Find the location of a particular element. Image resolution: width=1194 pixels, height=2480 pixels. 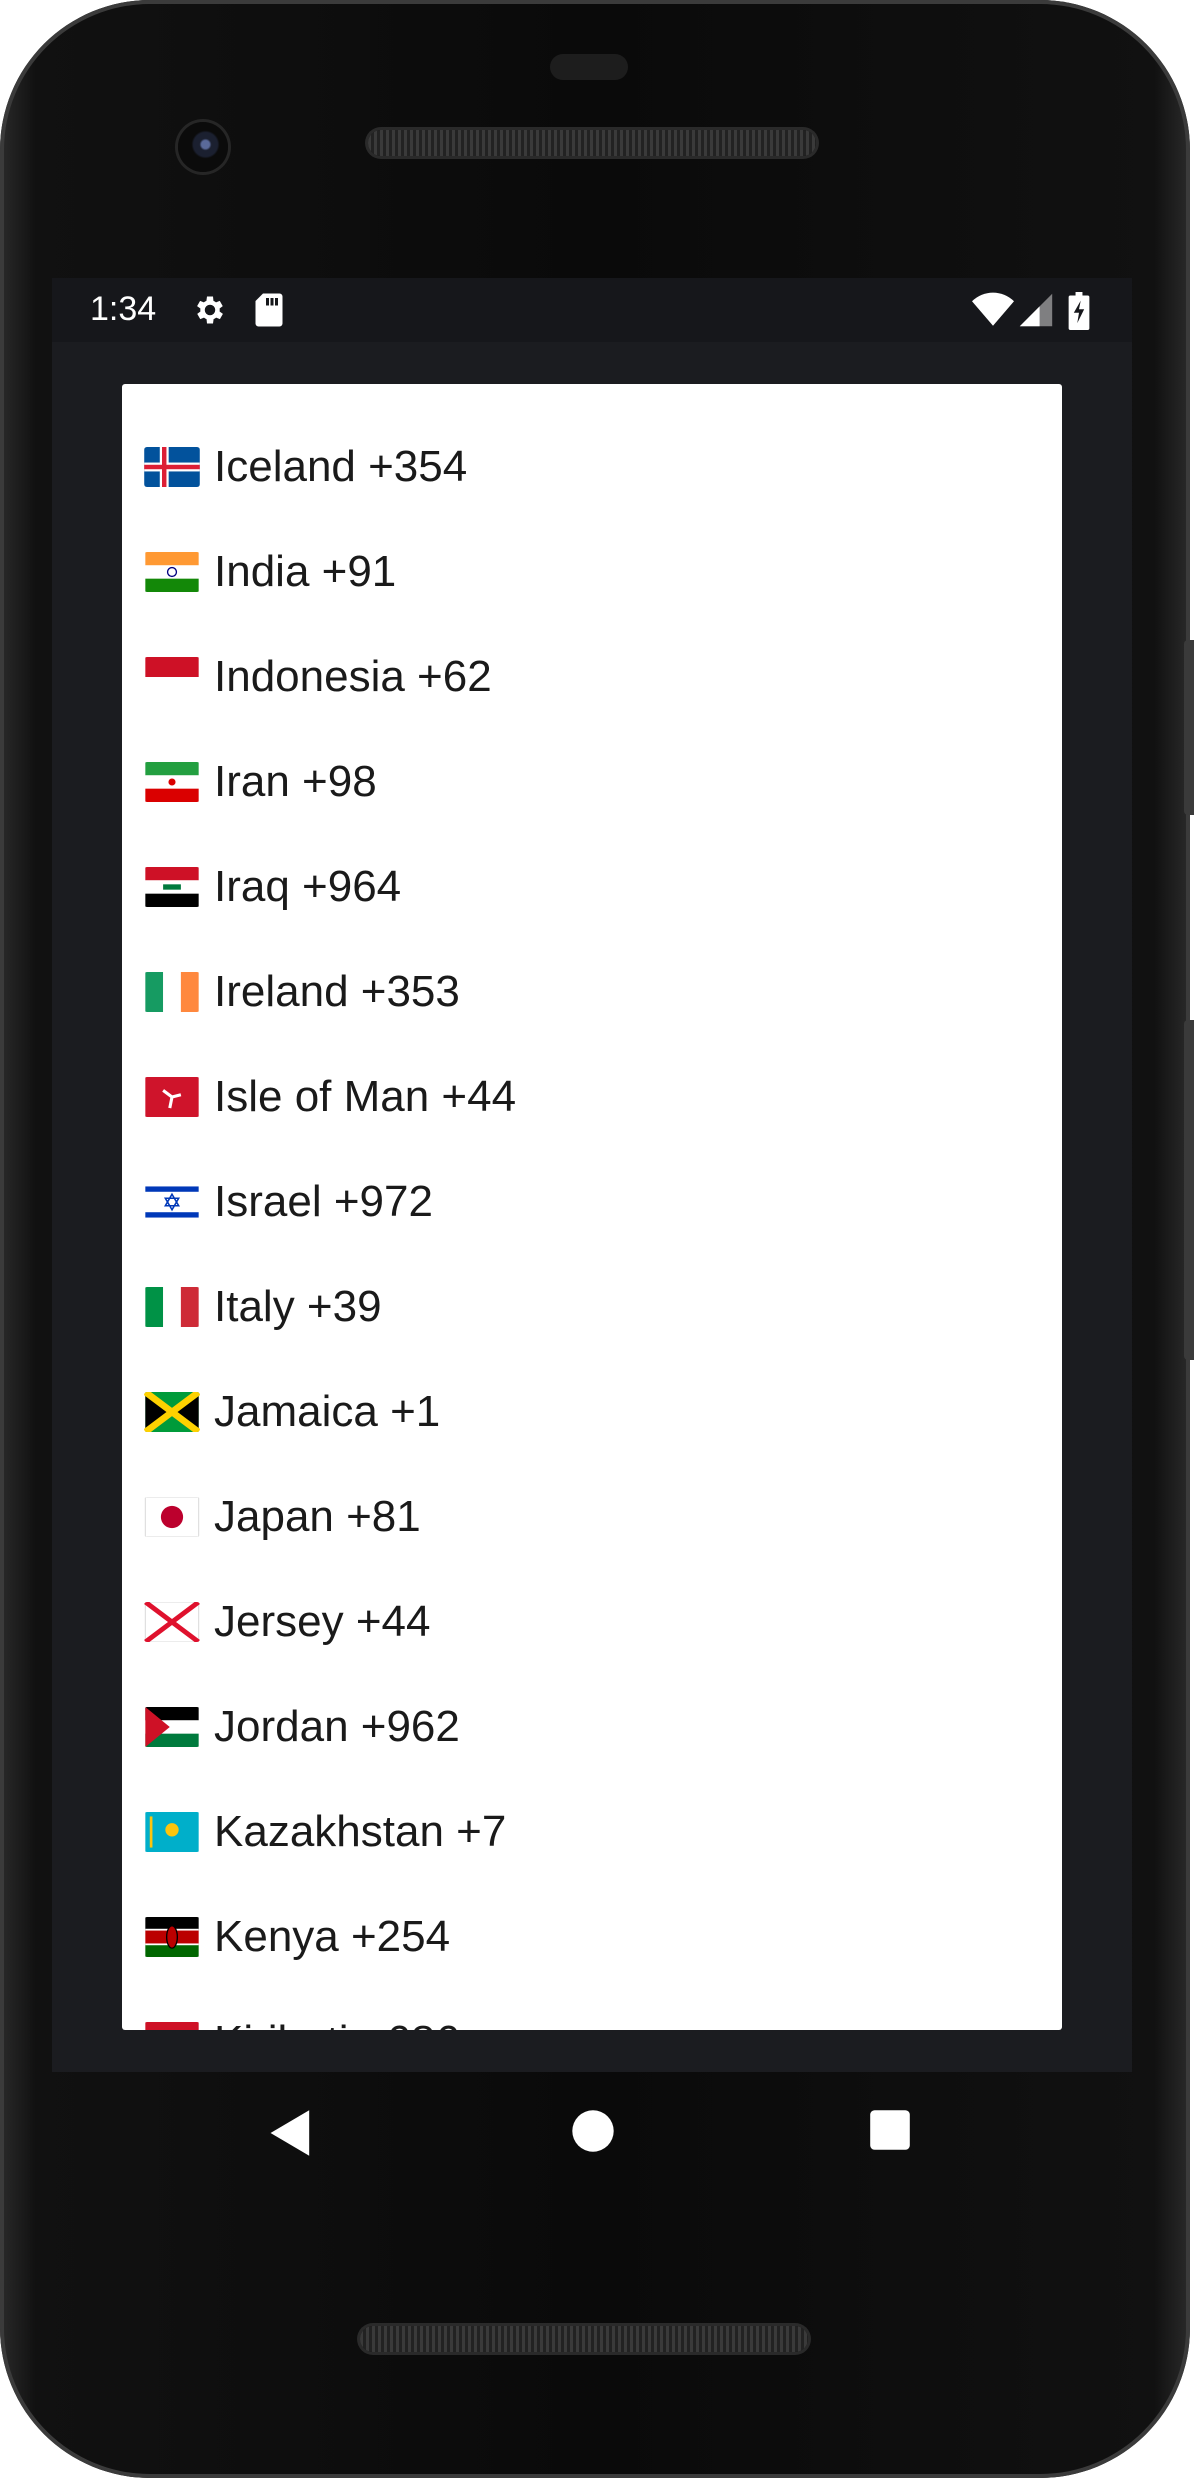

list-item: Kazakhstan +7 is located at coordinates (592, 1831).